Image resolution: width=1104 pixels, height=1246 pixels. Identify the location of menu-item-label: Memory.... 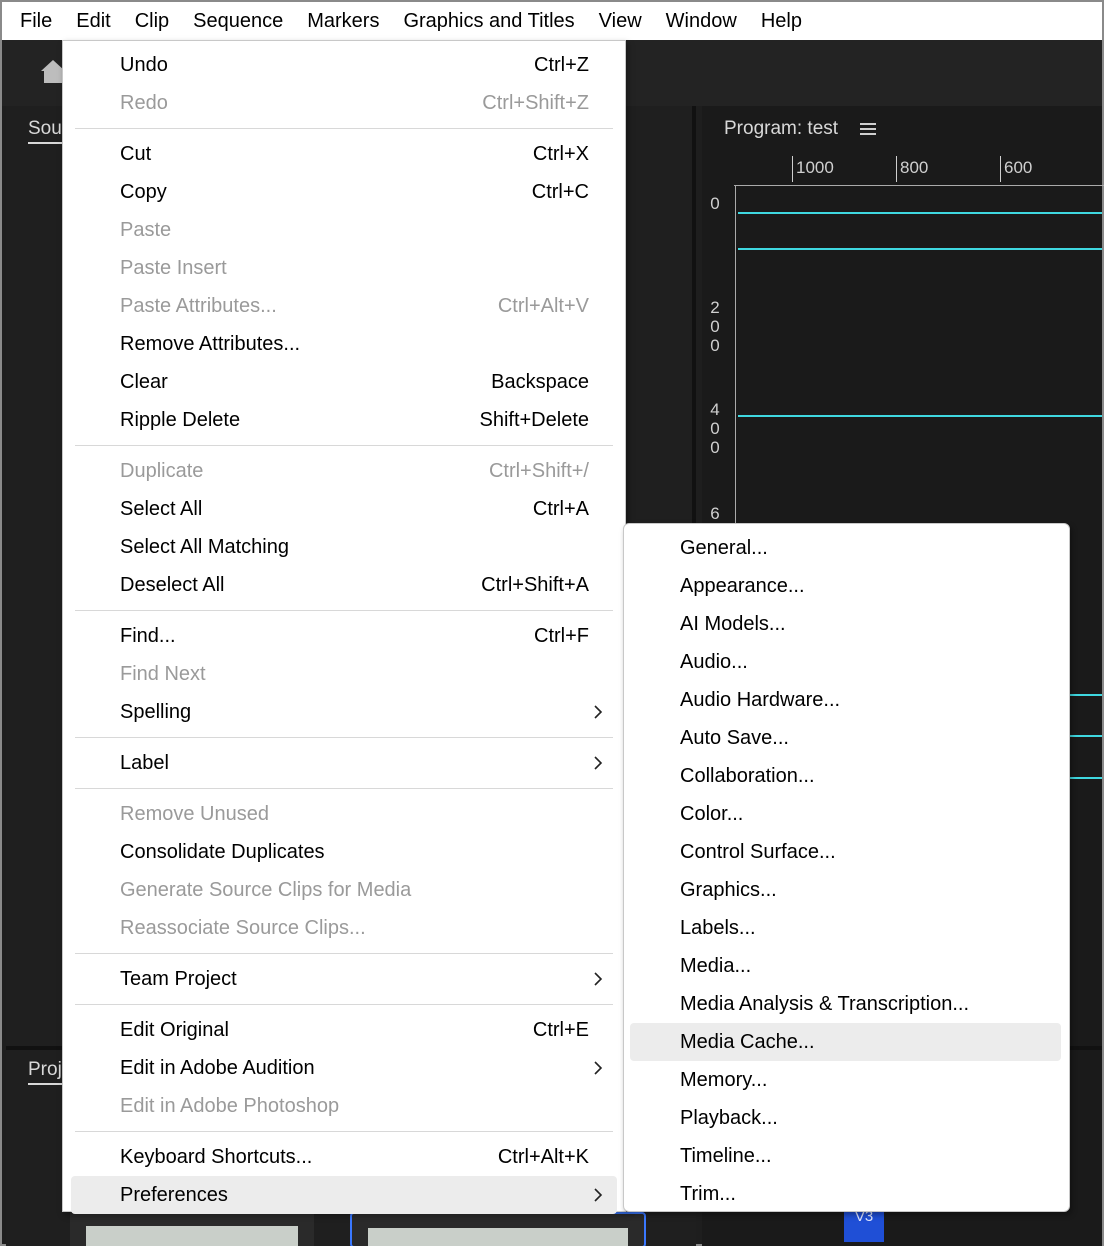
(724, 1080).